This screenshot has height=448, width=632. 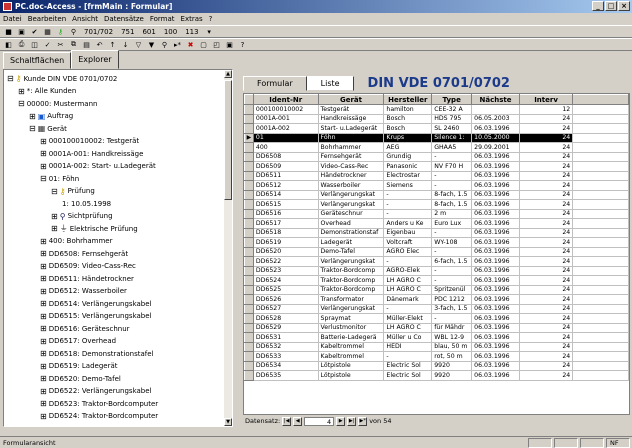 I want to click on col-geraet-cell: Testgerät, so click(x=351, y=109).